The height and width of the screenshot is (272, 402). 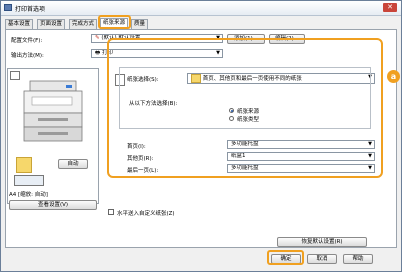 What do you see at coordinates (111, 212) in the screenshot?
I see `custom-paper-checkbox` at bounding box center [111, 212].